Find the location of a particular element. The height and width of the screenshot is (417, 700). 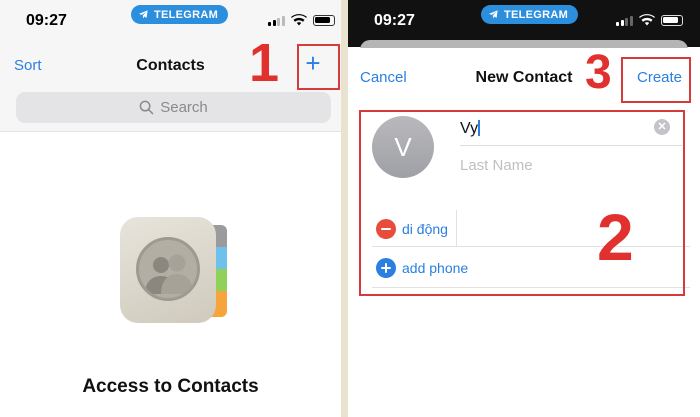

annotation-box-create is located at coordinates (656, 80).